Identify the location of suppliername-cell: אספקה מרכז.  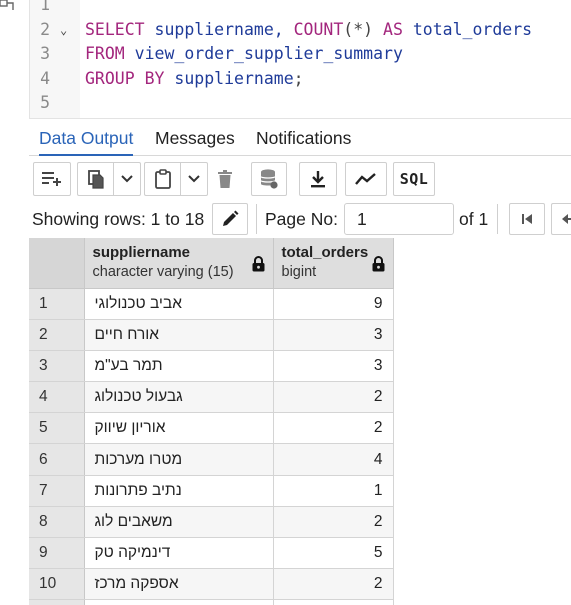
(179, 584).